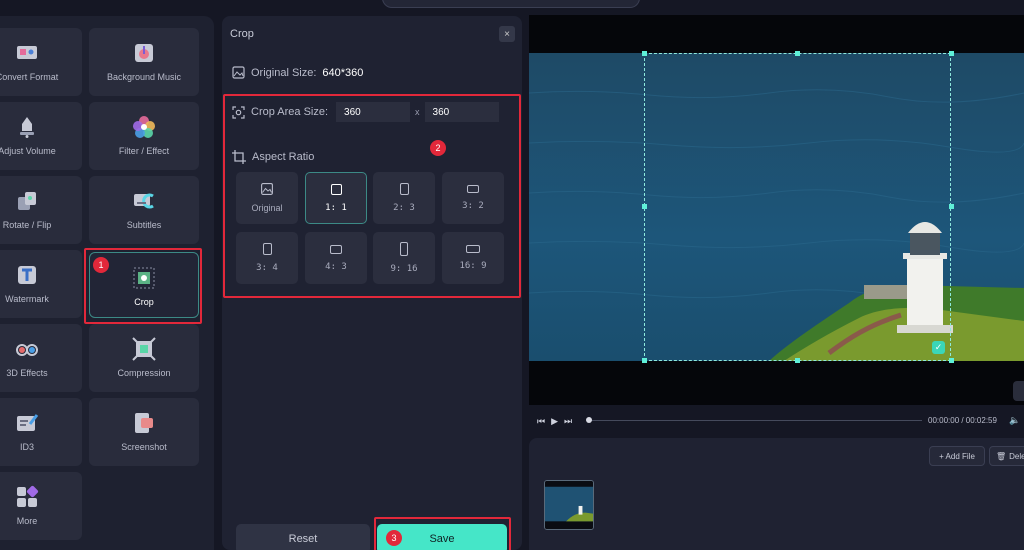 The width and height of the screenshot is (1024, 550). What do you see at coordinates (951, 360) in the screenshot?
I see `crop-handle-bottom-right` at bounding box center [951, 360].